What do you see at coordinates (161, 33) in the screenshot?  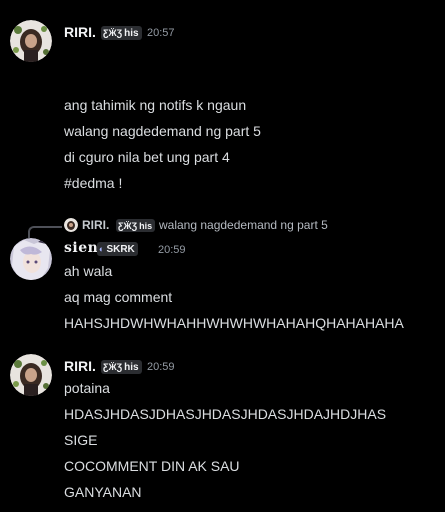 I see `timestamp: 20:57` at bounding box center [161, 33].